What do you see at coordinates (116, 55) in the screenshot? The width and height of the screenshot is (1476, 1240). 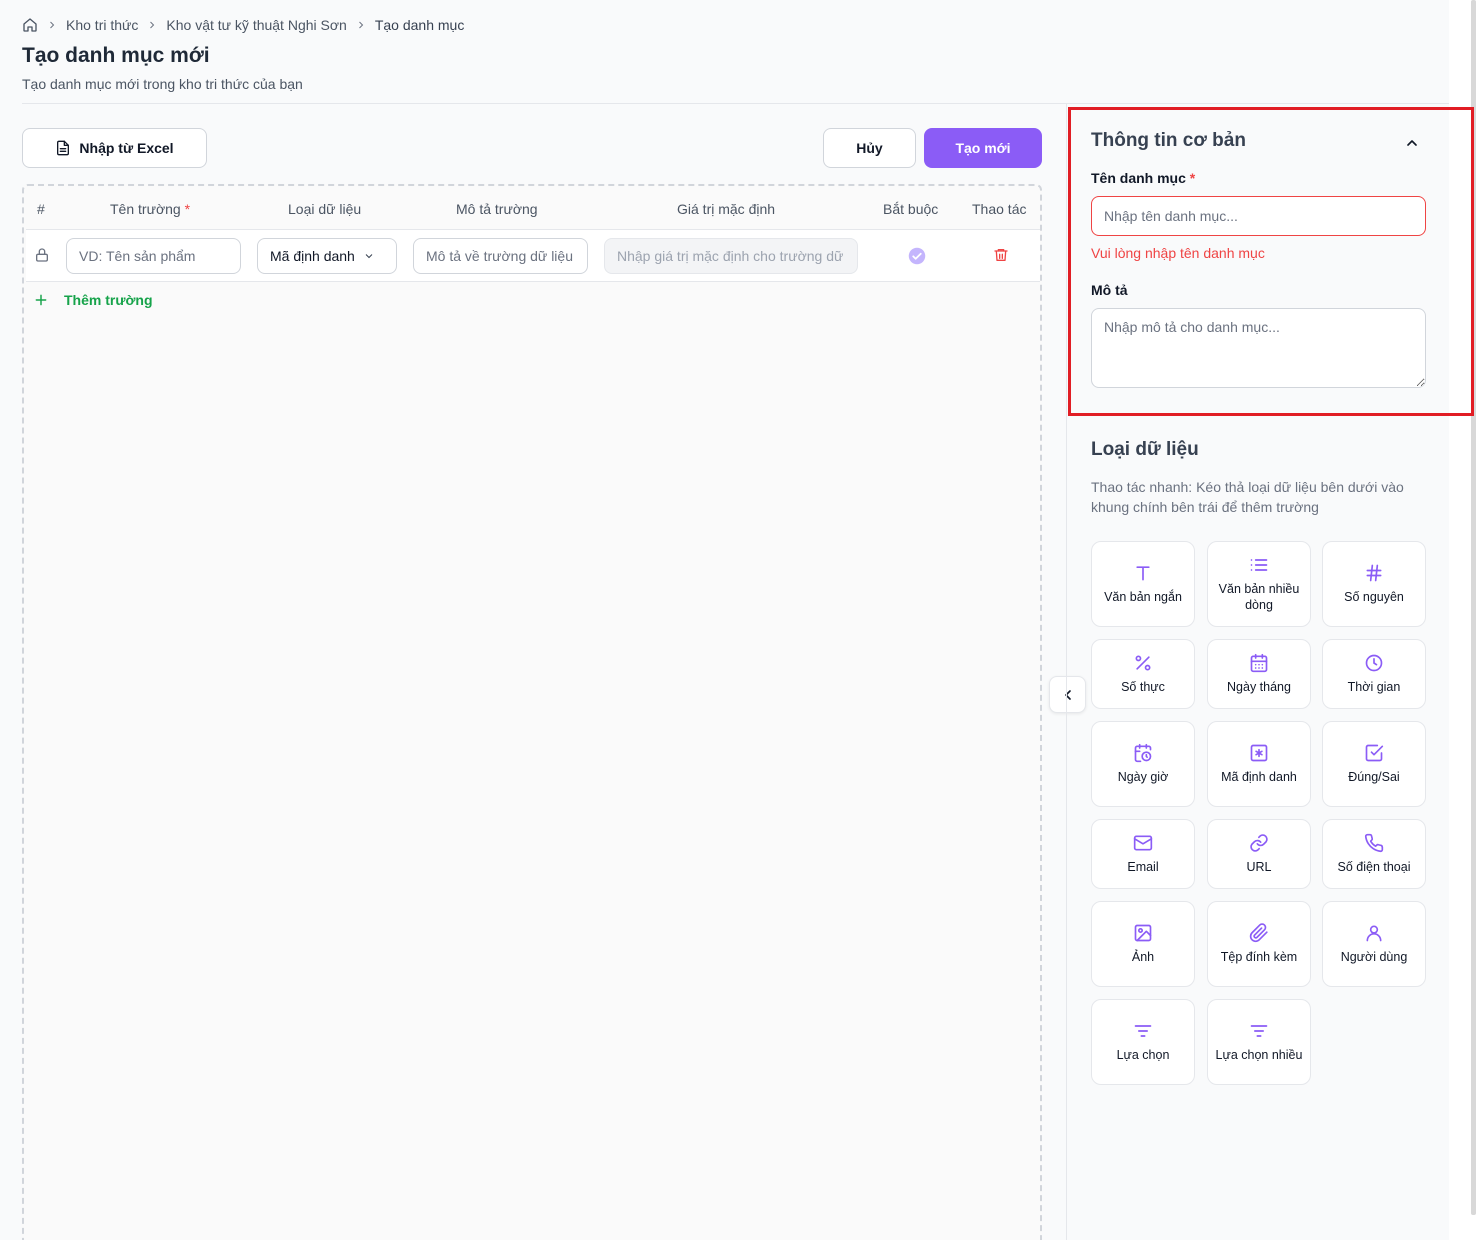 I see `page-title: Tạo danh mục mới` at bounding box center [116, 55].